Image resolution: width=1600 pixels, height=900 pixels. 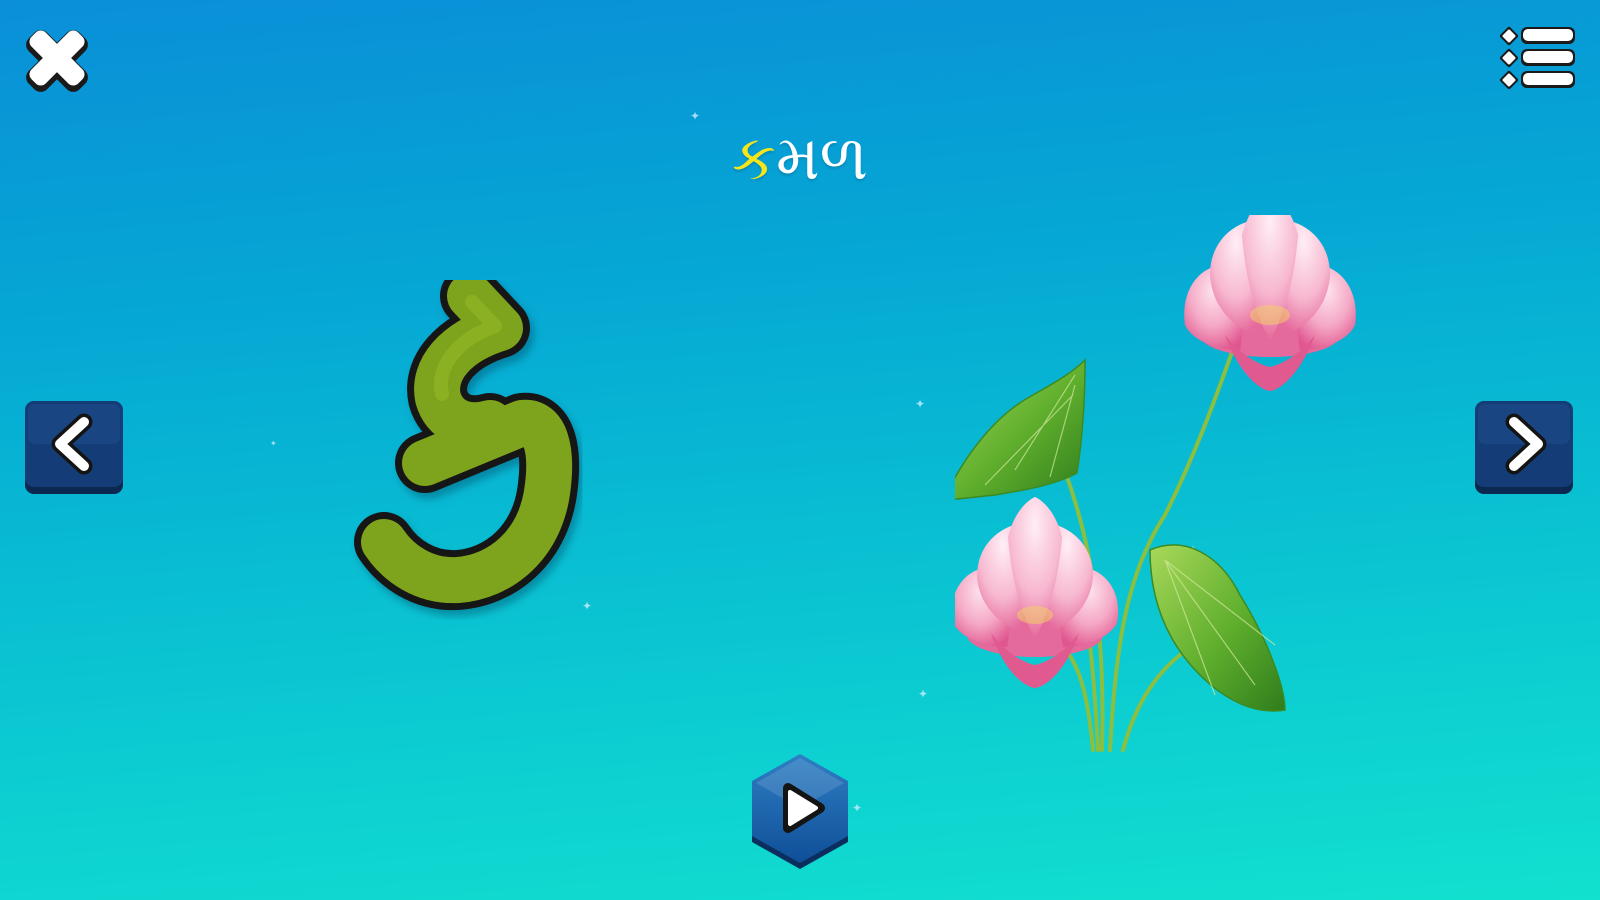 I want to click on word-label: કમળ, so click(x=800, y=158).